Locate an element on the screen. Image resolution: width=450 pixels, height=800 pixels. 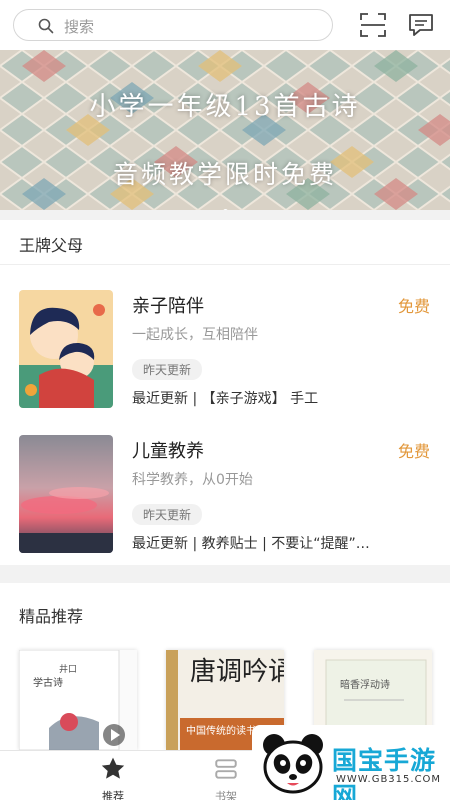
item-subtitle: 一起成长，互相陪伴 is located at coordinates (195, 335).